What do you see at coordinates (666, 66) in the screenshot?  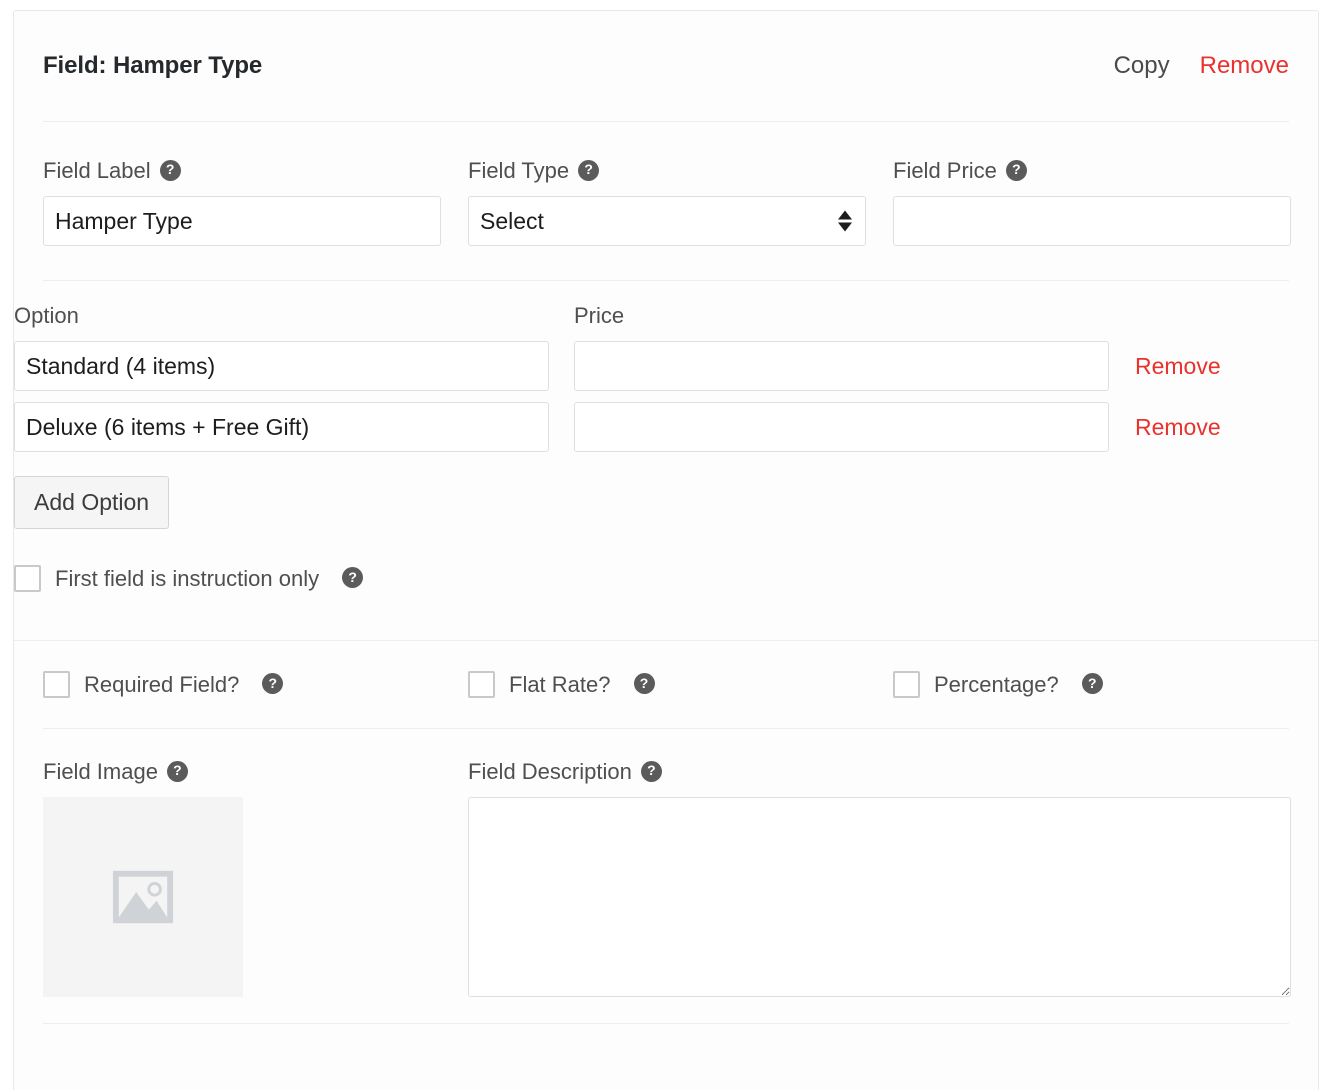 I see `panel-header: Field: Hamper Type Copy Remove` at bounding box center [666, 66].